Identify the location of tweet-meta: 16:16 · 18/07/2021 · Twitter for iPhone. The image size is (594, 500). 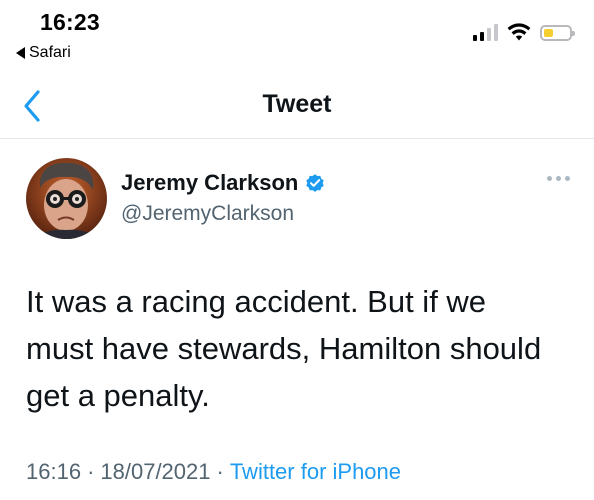
(213, 472).